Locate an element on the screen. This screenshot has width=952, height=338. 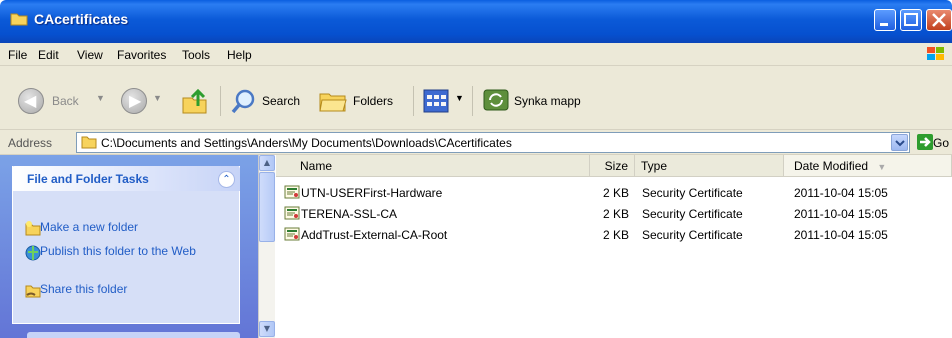
new-folder-icon is located at coordinates (33, 228).